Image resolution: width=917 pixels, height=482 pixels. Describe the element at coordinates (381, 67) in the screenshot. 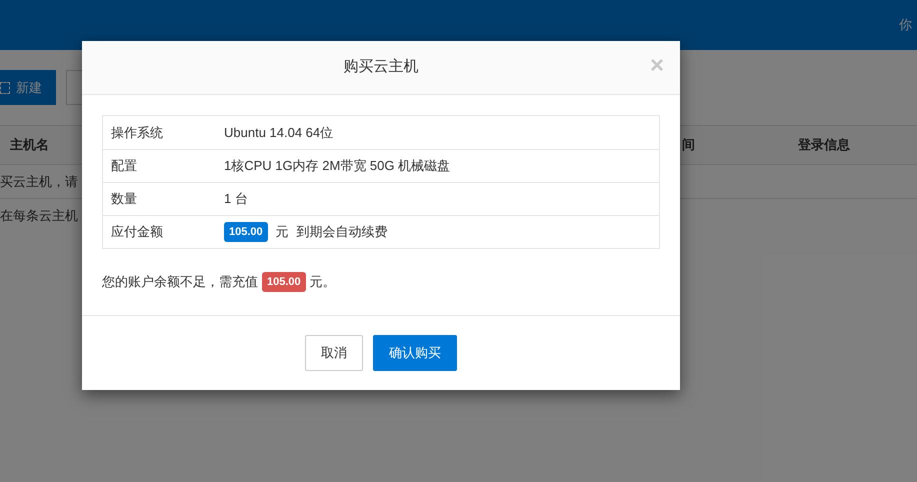

I see `dialog-title: 购买云主机` at that location.